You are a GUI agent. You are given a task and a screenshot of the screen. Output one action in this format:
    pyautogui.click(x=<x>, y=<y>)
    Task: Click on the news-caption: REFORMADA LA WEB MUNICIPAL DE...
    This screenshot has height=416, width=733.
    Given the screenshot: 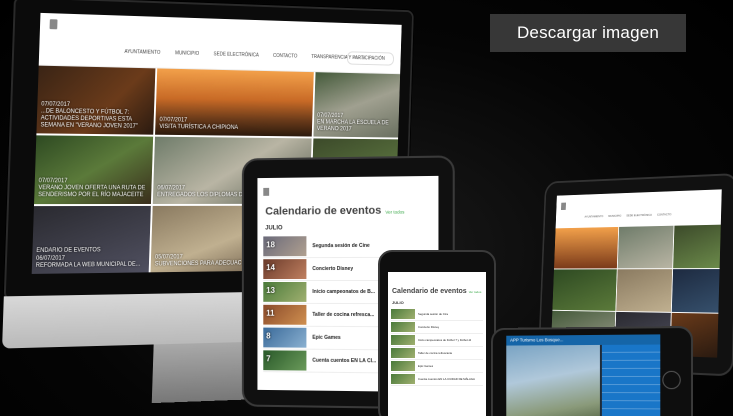 What is the action you would take?
    pyautogui.click(x=88, y=265)
    